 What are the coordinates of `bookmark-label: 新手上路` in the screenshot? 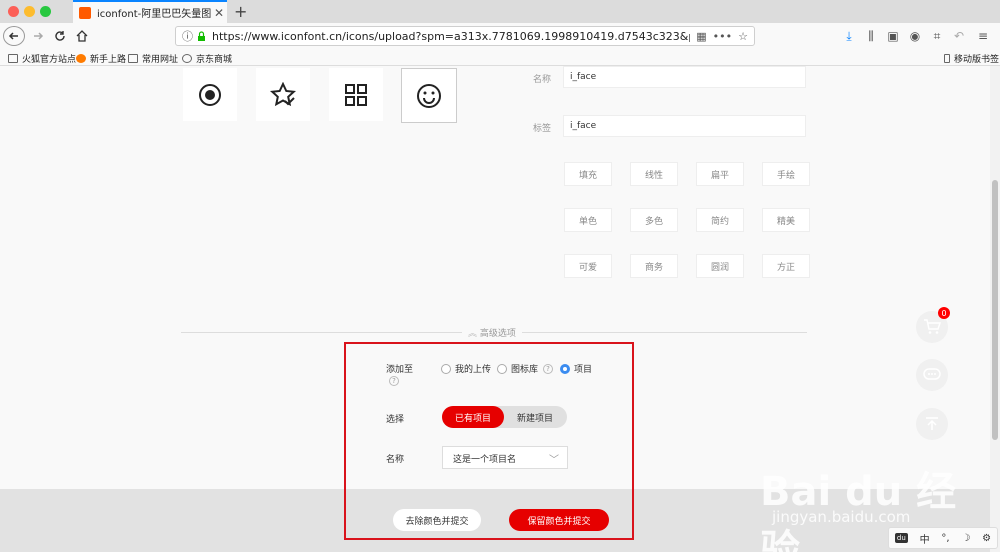 It's located at (108, 60).